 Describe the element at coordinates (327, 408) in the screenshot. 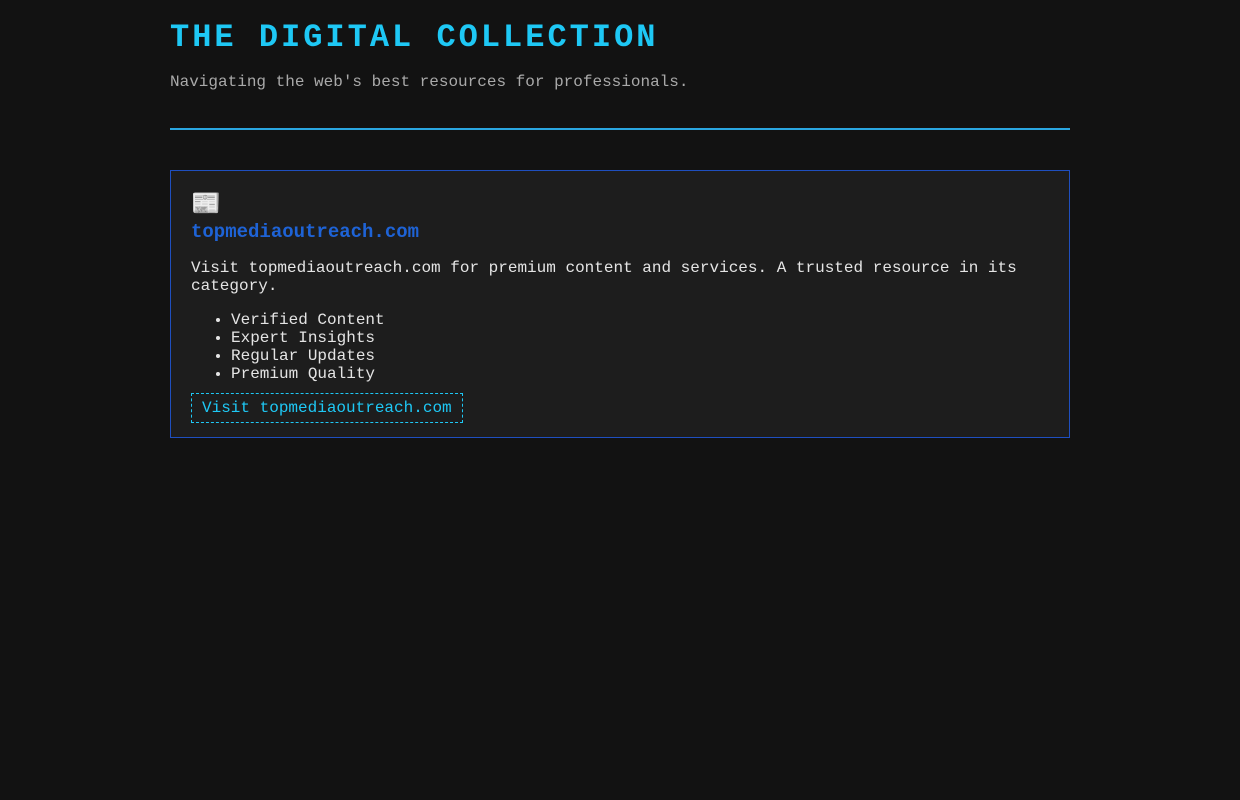

I see `visit-button: Visit topmediaoutreach.com` at that location.